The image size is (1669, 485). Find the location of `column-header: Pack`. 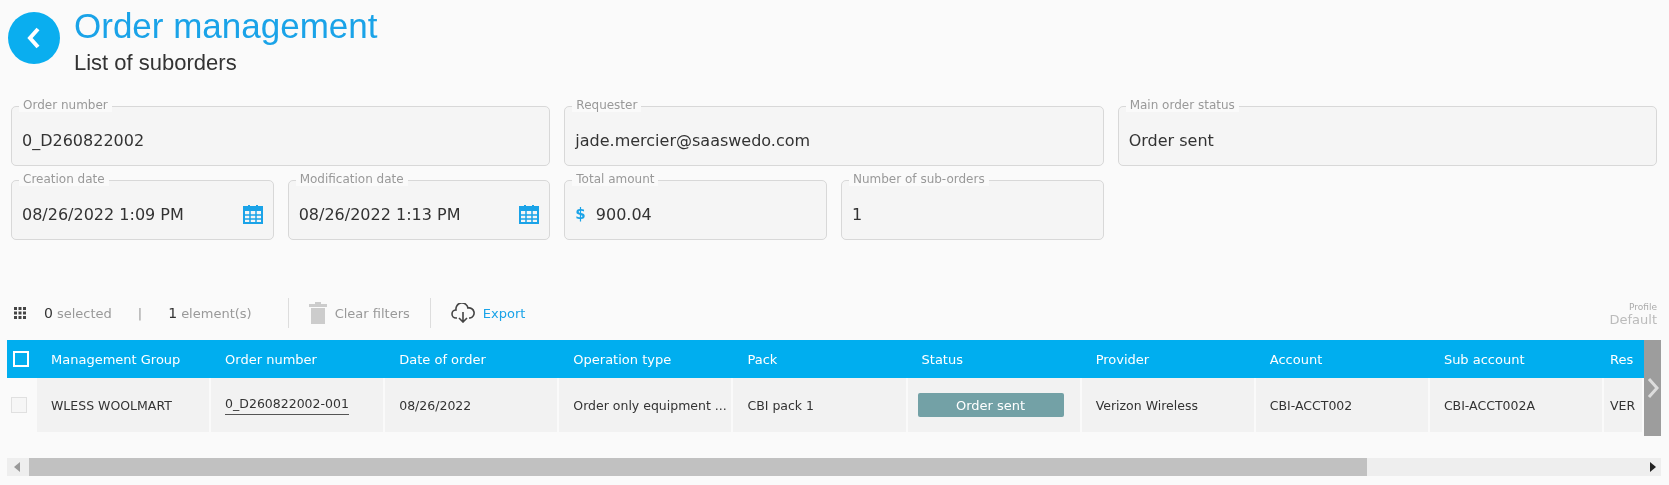

column-header: Pack is located at coordinates (820, 359).